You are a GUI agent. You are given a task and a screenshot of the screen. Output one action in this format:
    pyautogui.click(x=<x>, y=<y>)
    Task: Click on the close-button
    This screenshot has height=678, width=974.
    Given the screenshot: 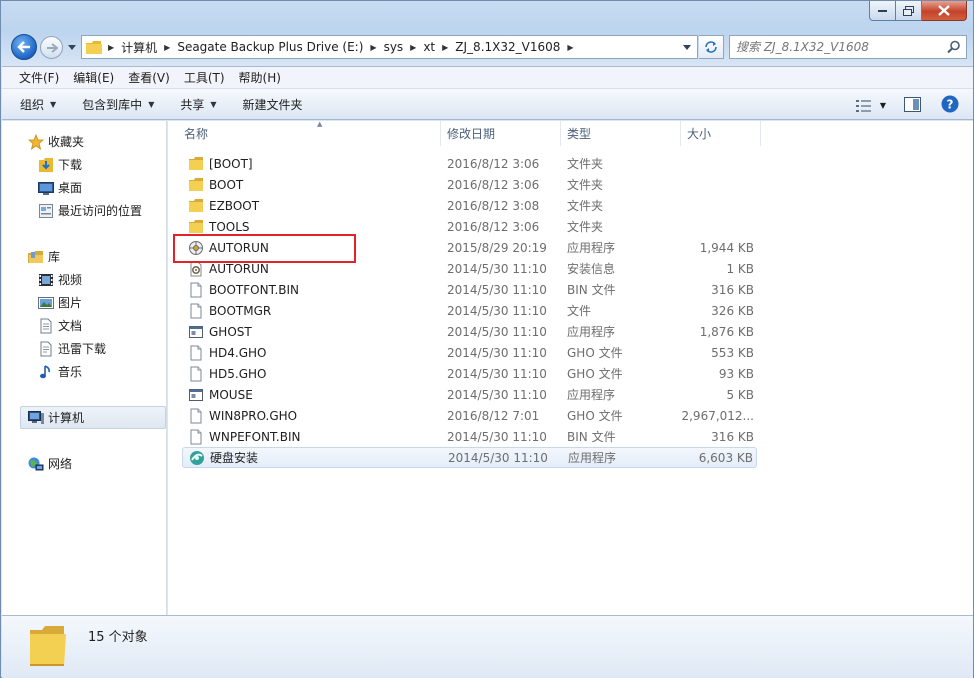 What is the action you would take?
    pyautogui.click(x=944, y=11)
    